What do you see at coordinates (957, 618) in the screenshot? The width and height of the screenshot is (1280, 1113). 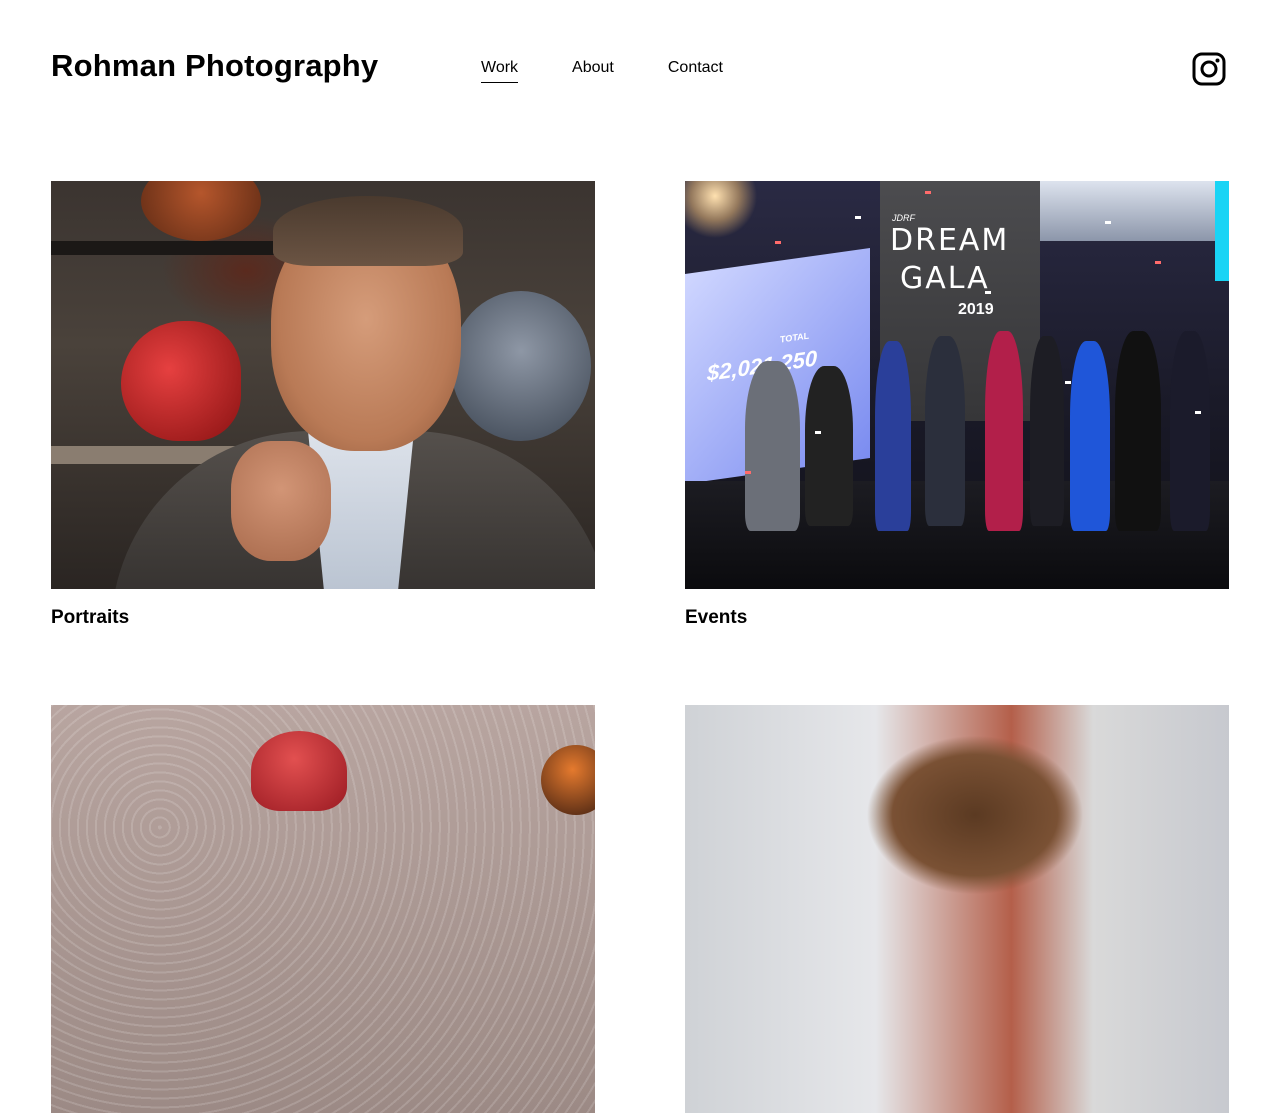 I see `tile-label: Events` at bounding box center [957, 618].